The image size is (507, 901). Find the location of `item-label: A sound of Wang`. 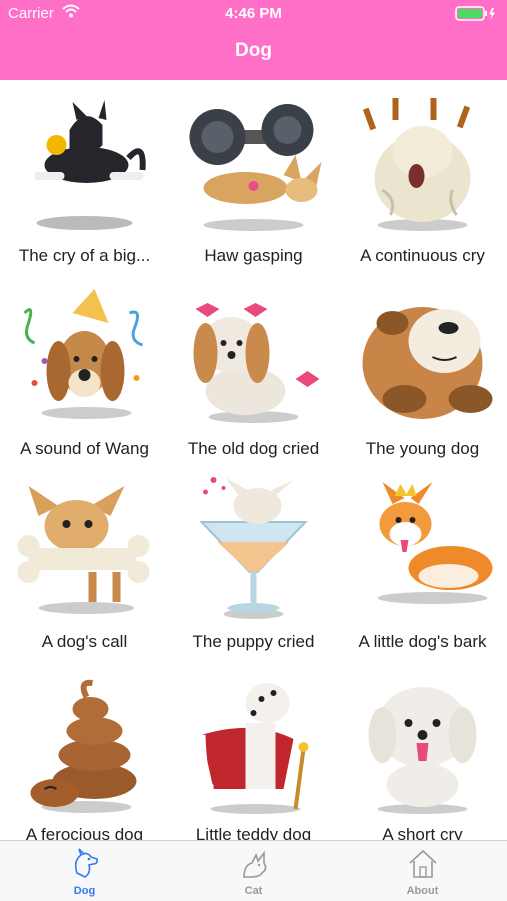

item-label: A sound of Wang is located at coordinates (84, 448).